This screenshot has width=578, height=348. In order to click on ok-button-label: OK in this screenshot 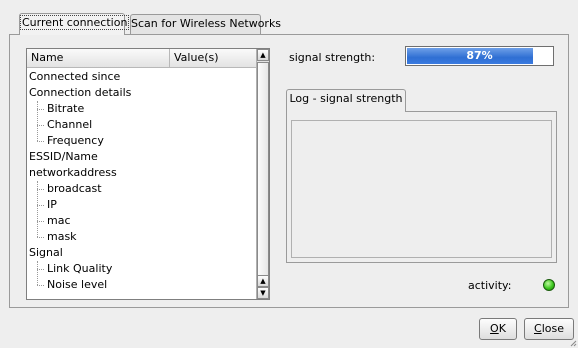, I will do `click(498, 328)`.